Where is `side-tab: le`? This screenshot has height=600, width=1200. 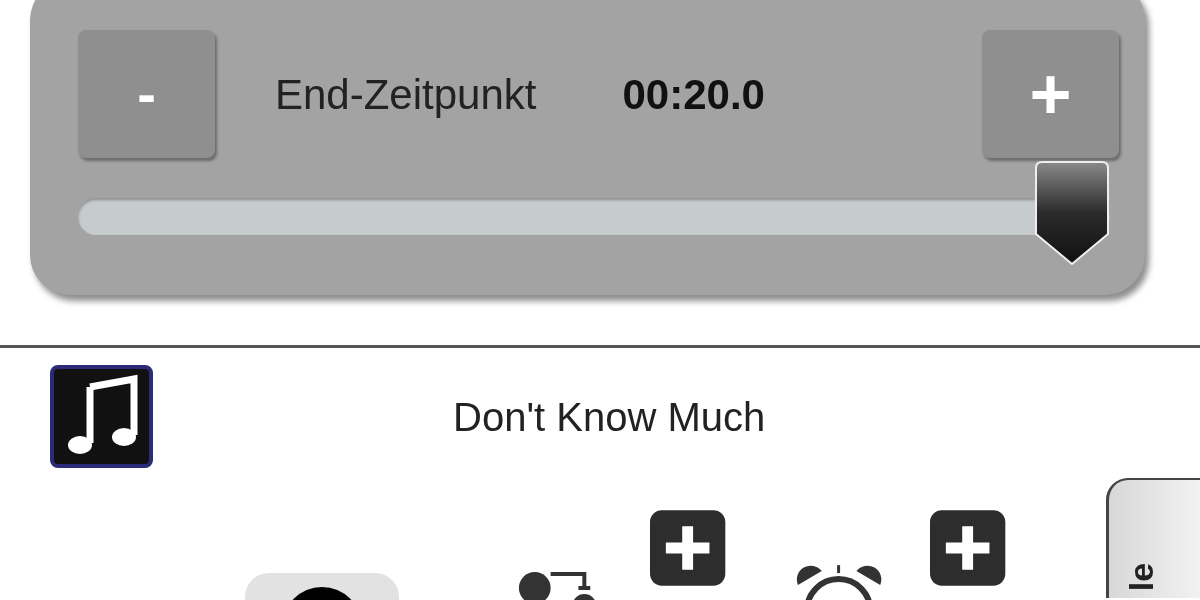 side-tab: le is located at coordinates (1152, 538).